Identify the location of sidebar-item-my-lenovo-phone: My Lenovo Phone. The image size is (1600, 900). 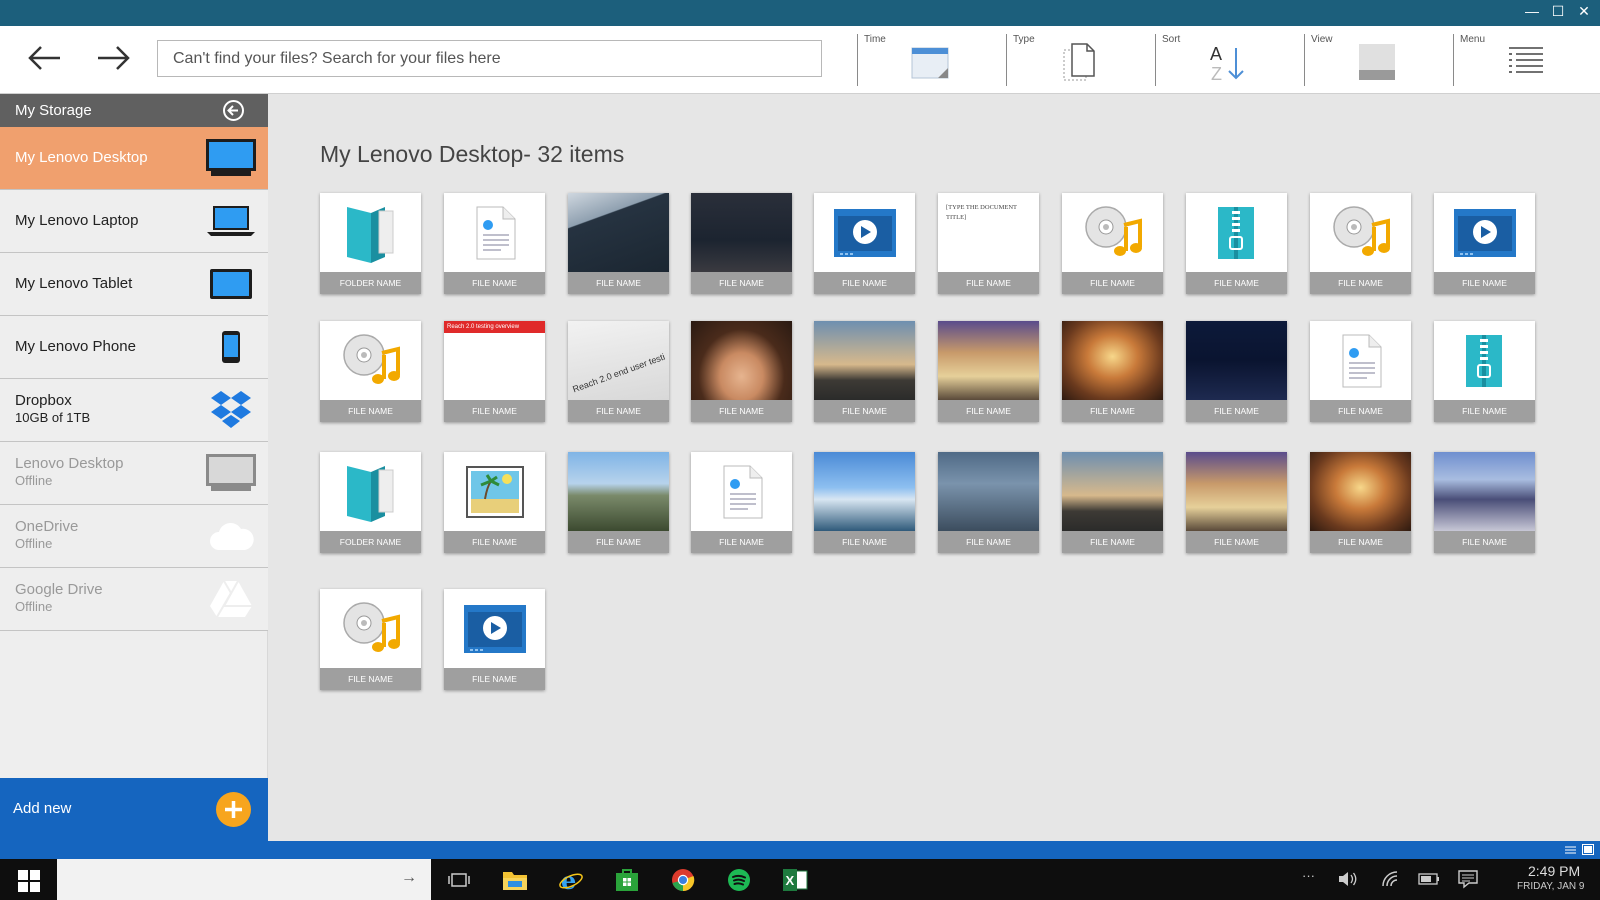
(134, 347).